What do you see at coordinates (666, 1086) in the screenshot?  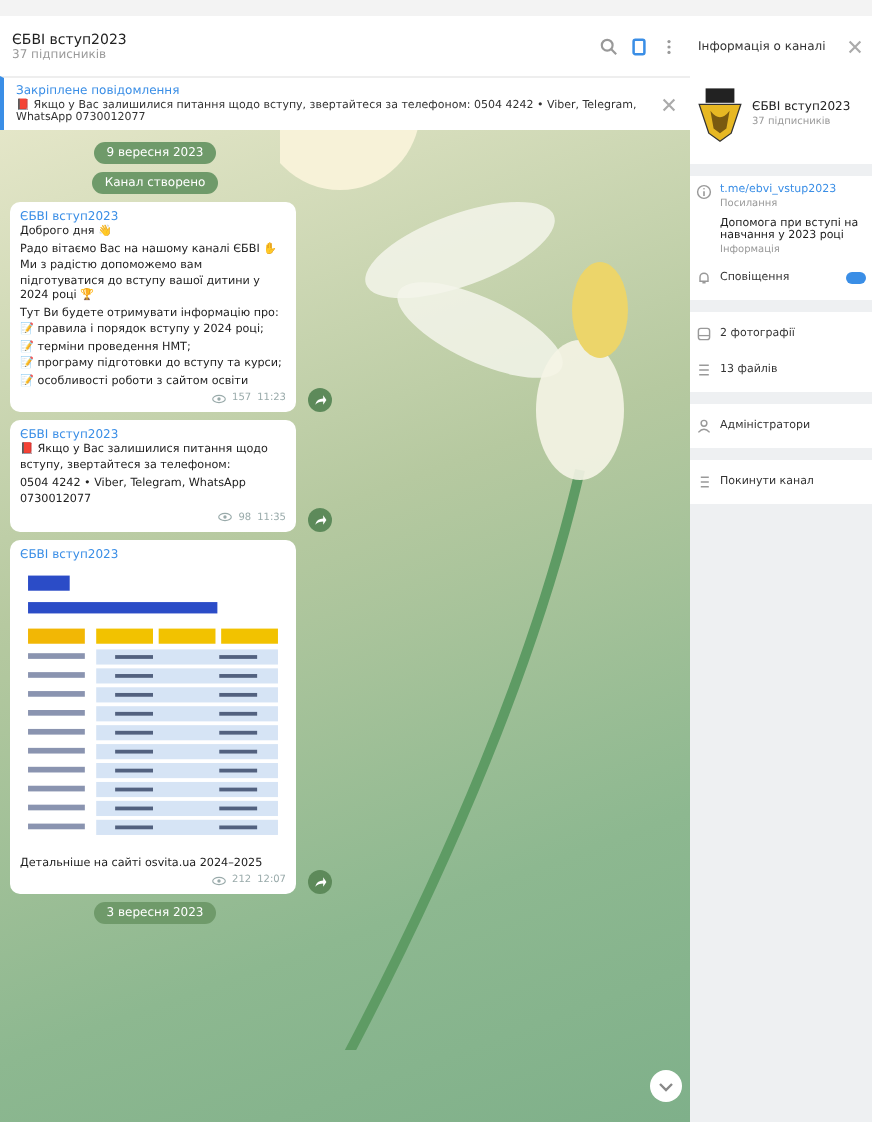 I see `scroll-down-button` at bounding box center [666, 1086].